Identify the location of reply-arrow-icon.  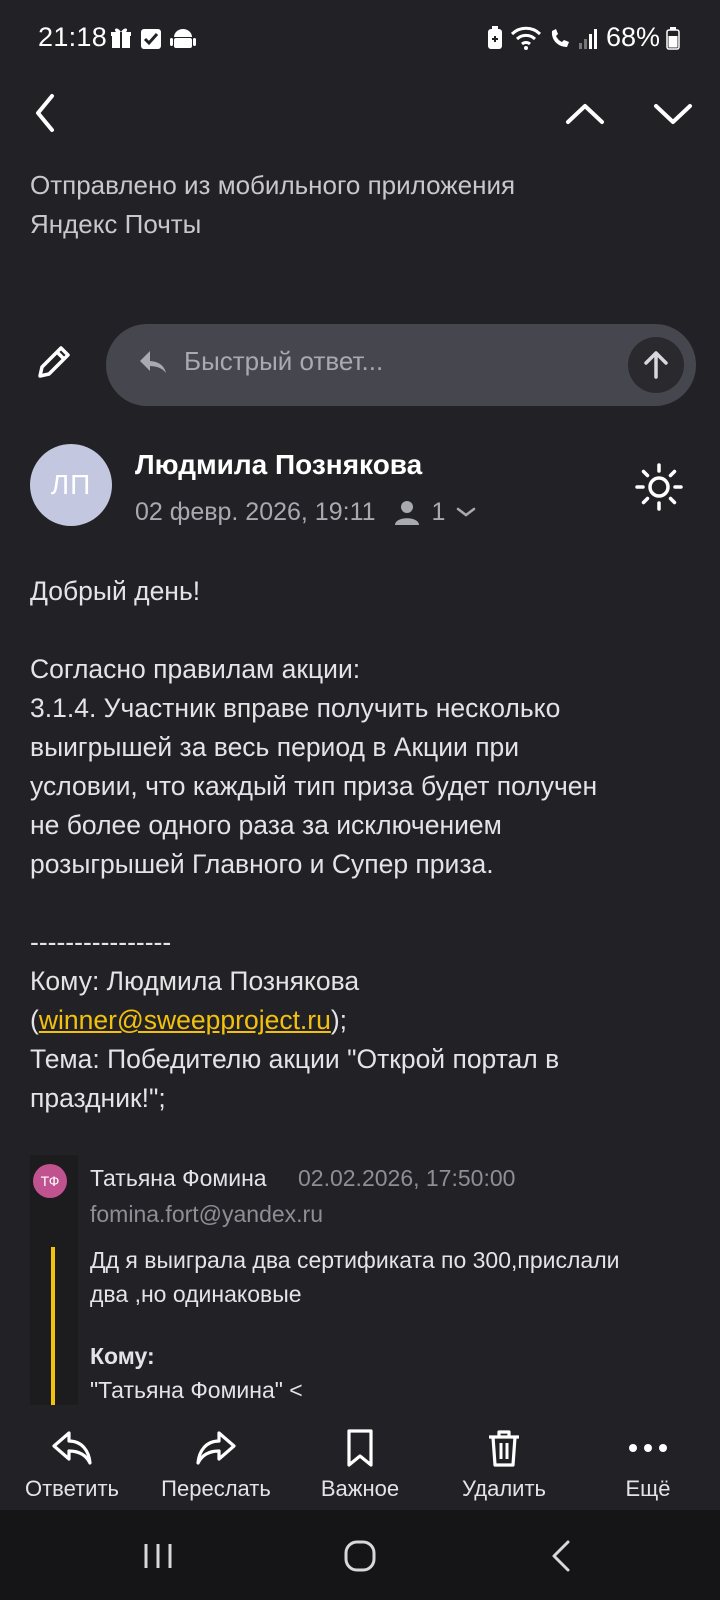
(153, 362).